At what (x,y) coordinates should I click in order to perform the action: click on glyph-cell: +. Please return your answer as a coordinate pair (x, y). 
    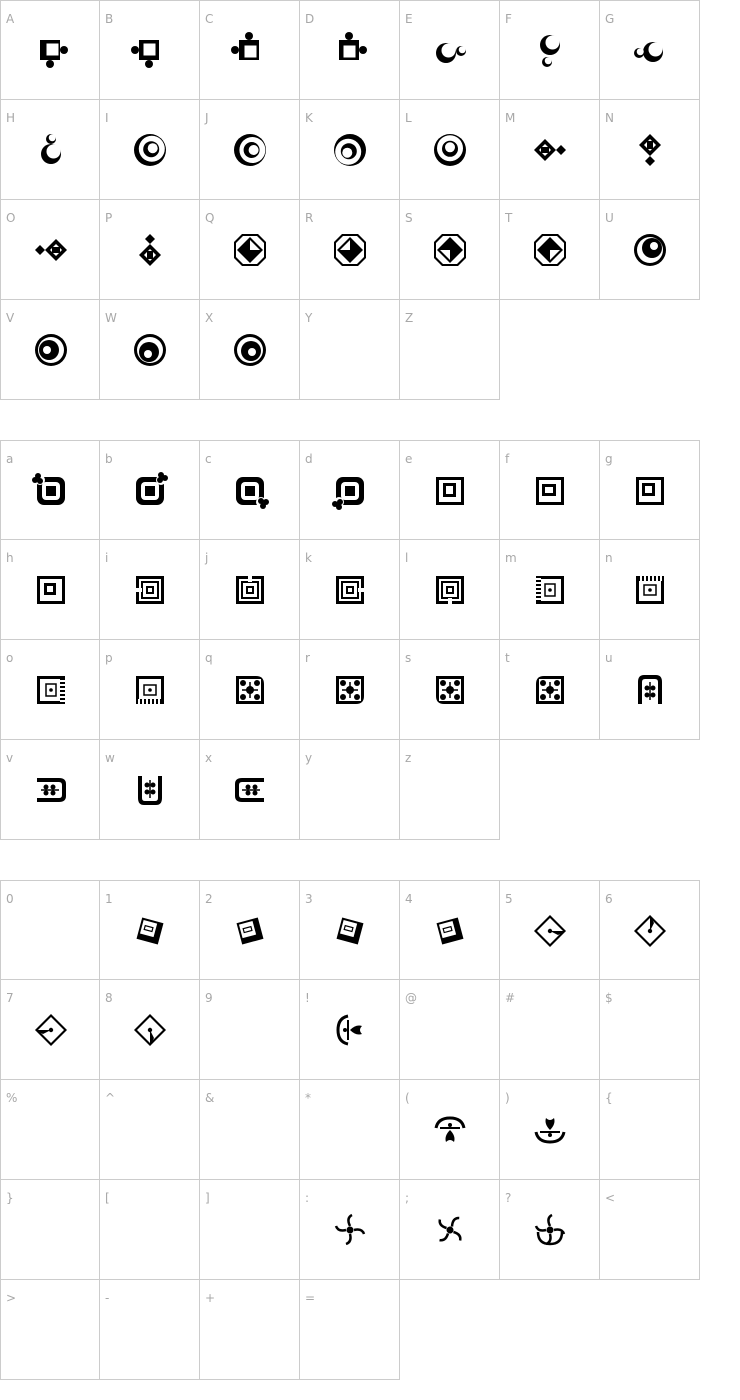
    Looking at the image, I should click on (250, 1330).